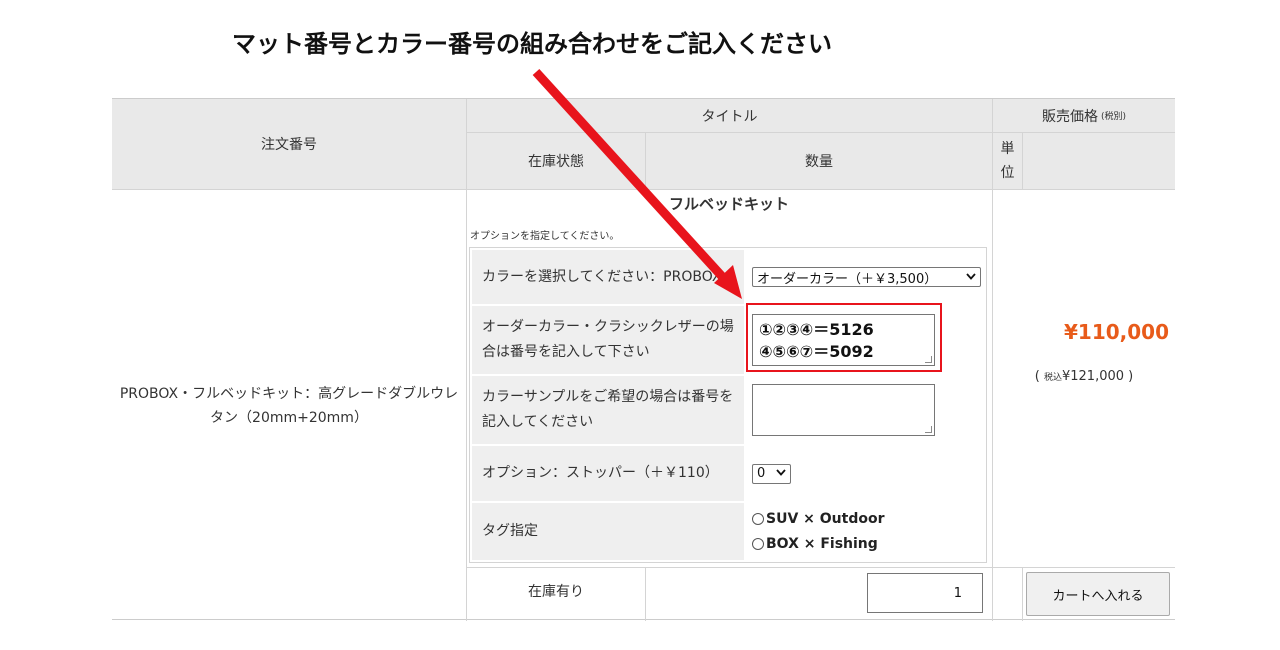  Describe the element at coordinates (632, 177) in the screenshot. I see `arrow-shaft` at that location.